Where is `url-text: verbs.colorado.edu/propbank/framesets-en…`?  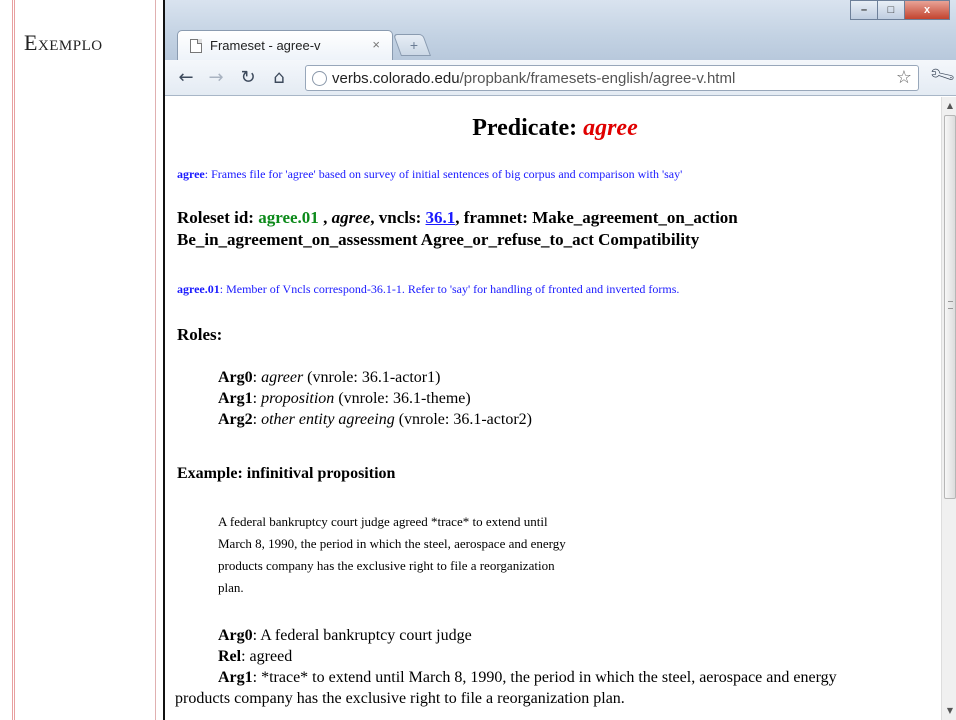 url-text: verbs.colorado.edu/propbank/framesets-en… is located at coordinates (533, 78).